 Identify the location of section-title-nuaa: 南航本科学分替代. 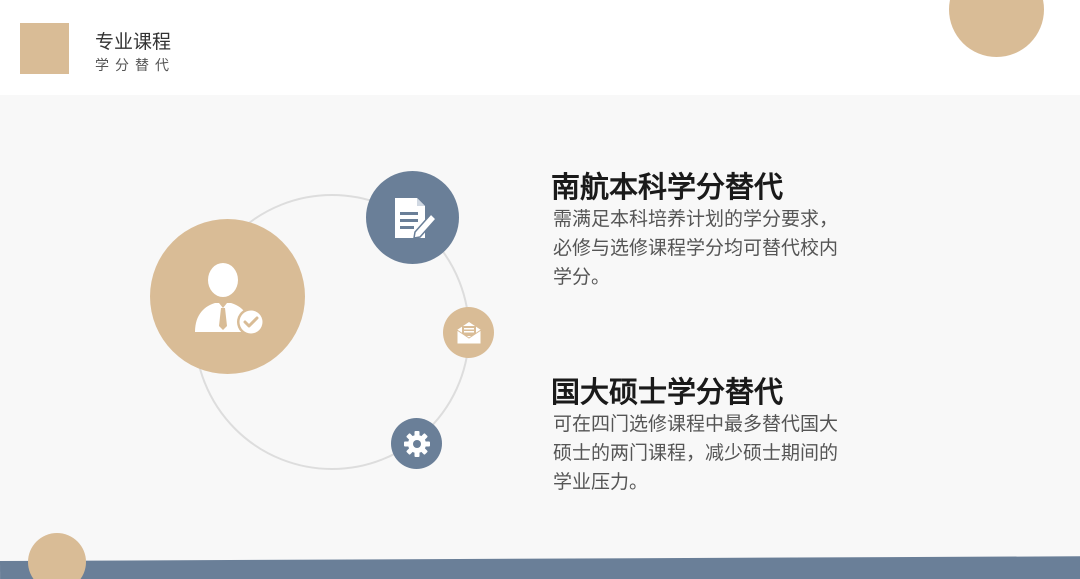
(667, 187).